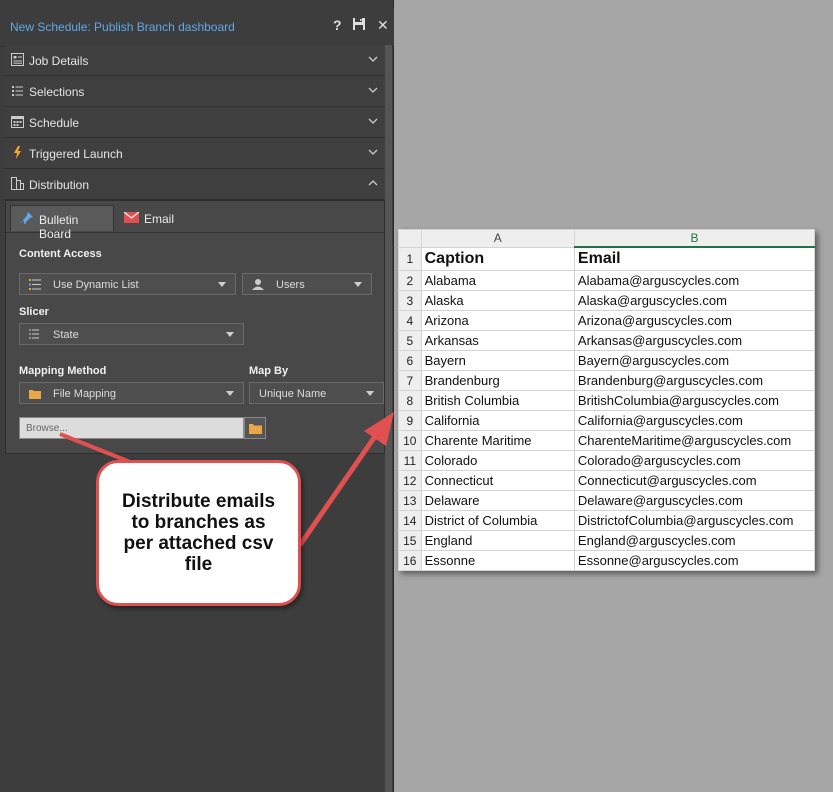 This screenshot has height=792, width=833. I want to click on dropdown-value: File Mapping, so click(84, 394).